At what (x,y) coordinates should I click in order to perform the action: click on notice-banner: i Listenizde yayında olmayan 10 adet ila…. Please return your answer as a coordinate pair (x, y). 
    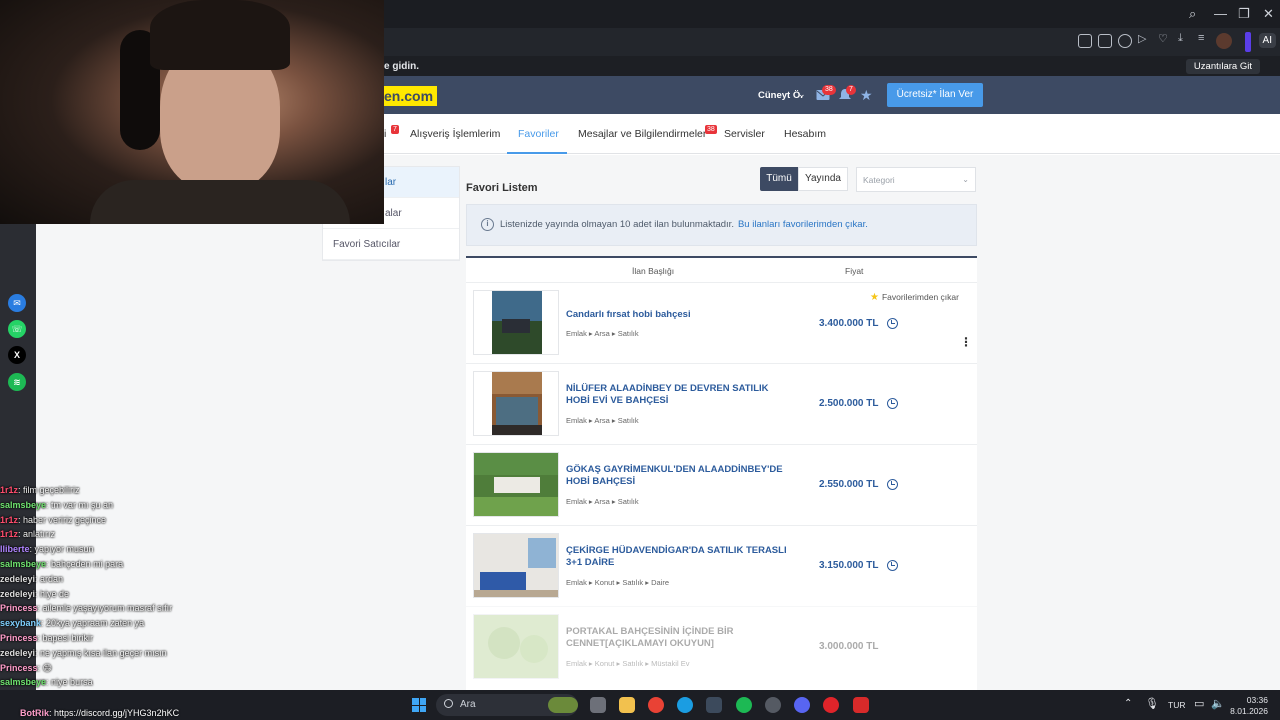
    Looking at the image, I should click on (721, 225).